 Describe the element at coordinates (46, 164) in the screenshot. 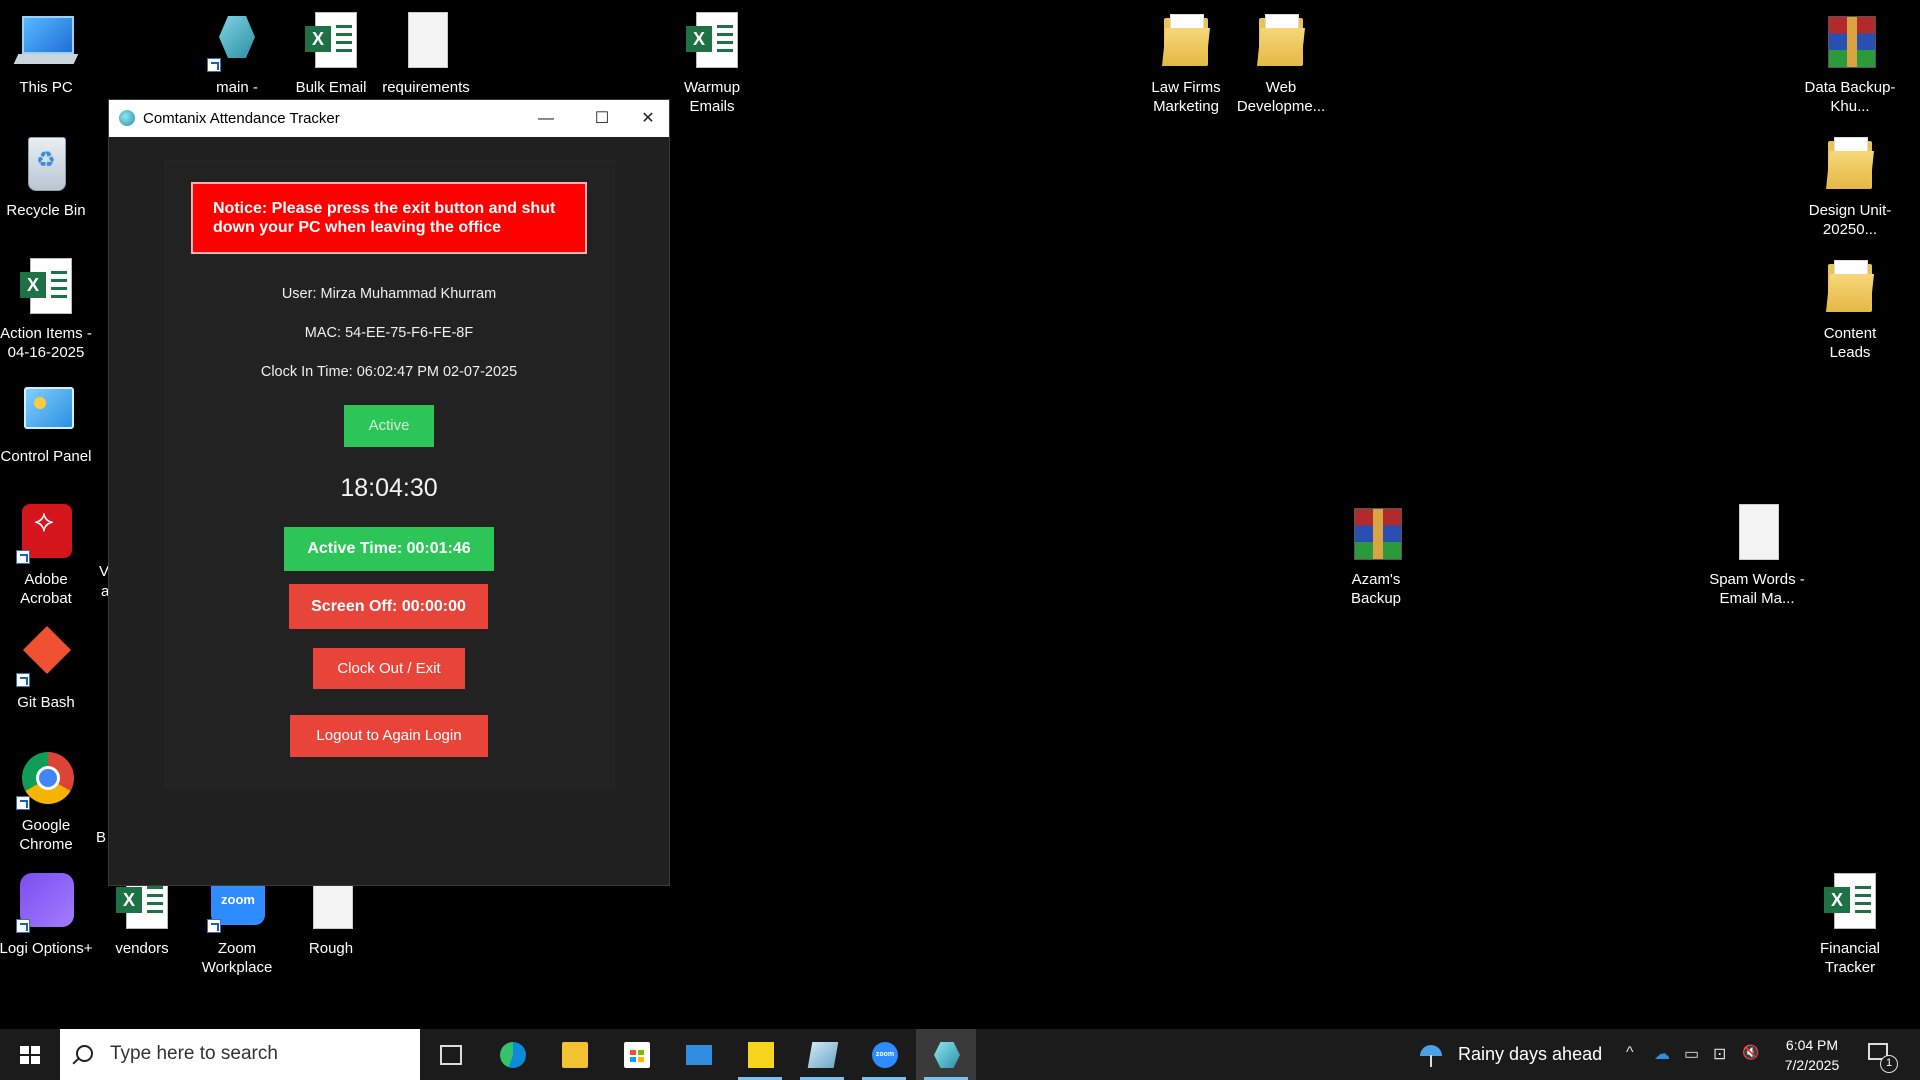

I see `recycle-bin-icon` at that location.